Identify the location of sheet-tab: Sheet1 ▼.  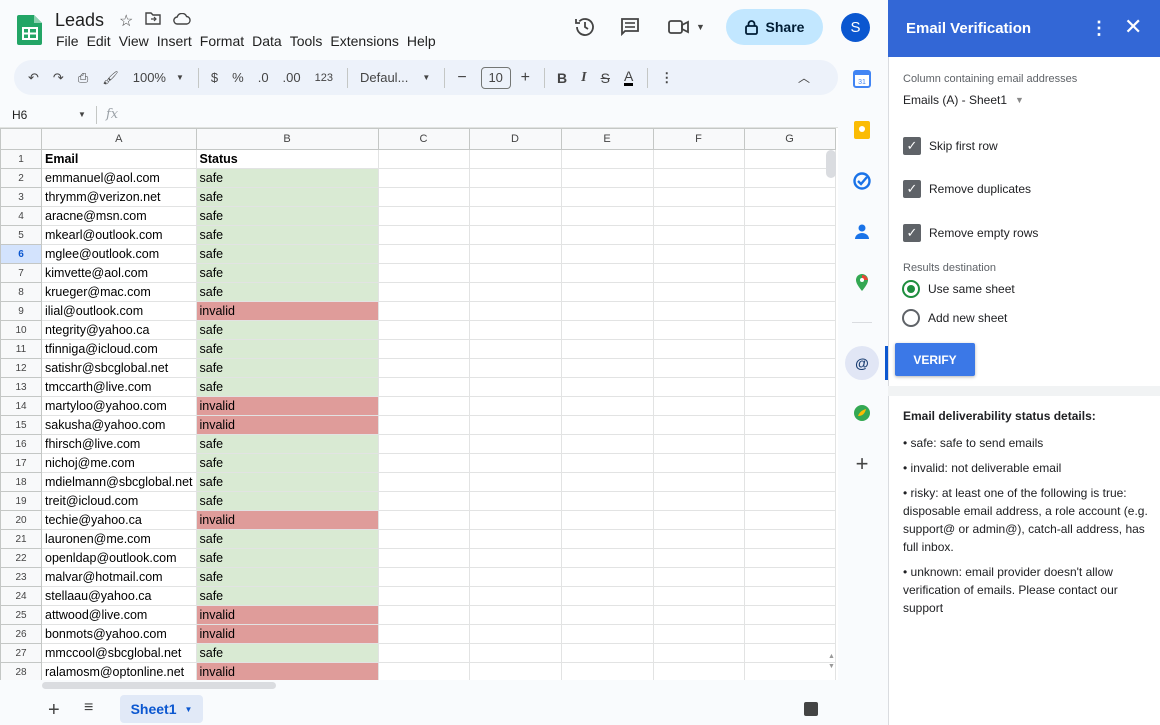
(161, 709).